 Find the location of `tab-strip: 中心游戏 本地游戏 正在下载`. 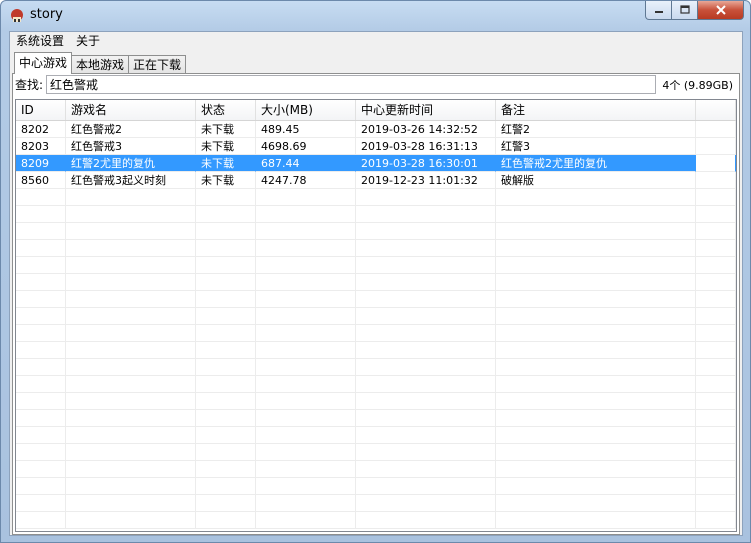

tab-strip: 中心游戏 本地游戏 正在下载 is located at coordinates (100, 63).